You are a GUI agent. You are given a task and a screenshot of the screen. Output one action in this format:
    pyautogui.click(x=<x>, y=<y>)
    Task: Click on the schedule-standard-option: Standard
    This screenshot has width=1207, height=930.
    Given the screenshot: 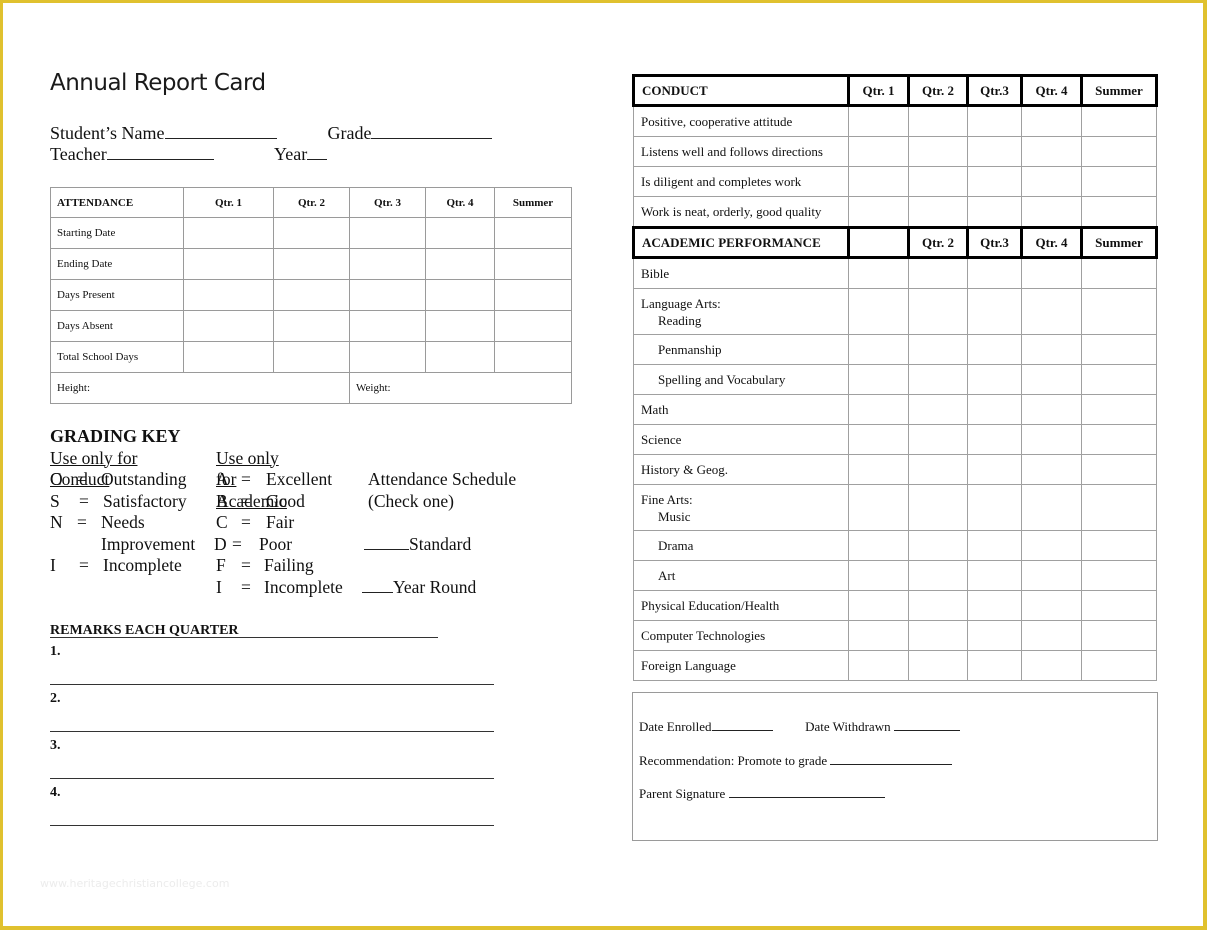 What is the action you would take?
    pyautogui.click(x=417, y=545)
    